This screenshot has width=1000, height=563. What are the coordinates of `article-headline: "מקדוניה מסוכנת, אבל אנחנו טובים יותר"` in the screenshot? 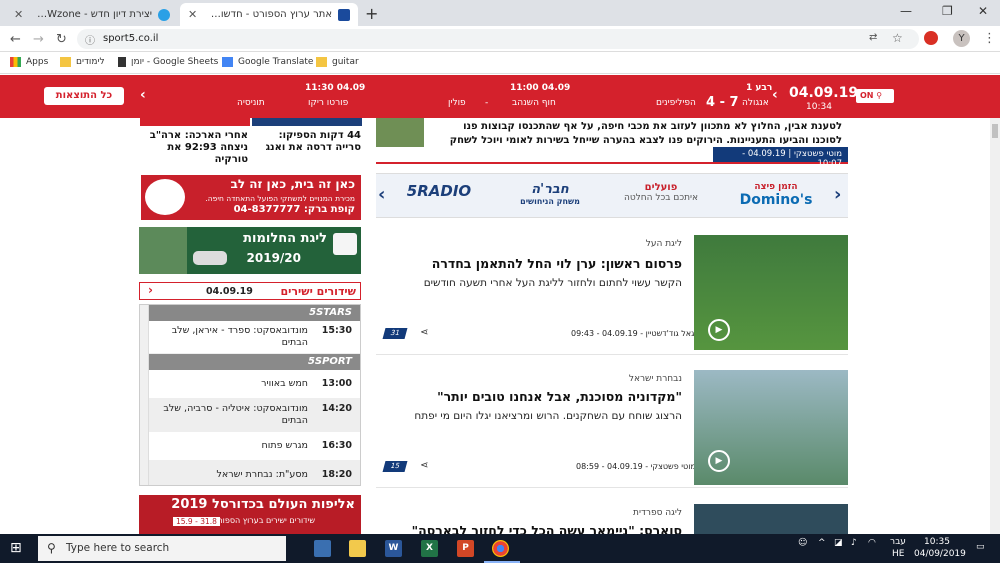 It's located at (559, 396).